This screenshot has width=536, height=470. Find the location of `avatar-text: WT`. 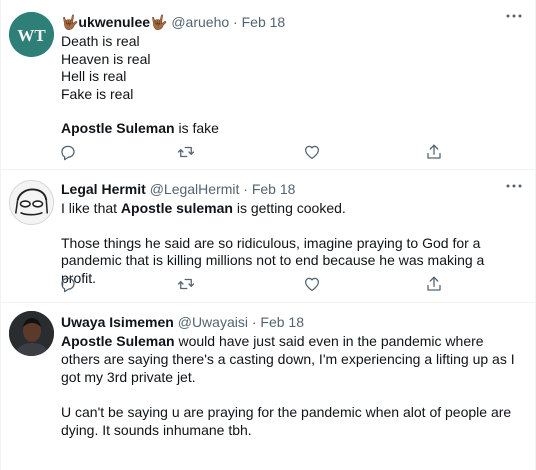

avatar-text: WT is located at coordinates (31, 35).